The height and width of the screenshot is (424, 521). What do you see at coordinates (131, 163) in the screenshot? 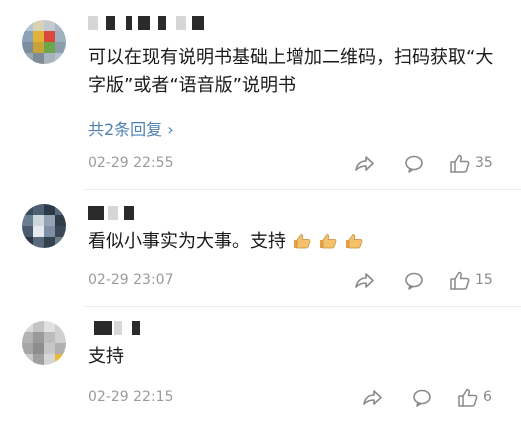
I see `comment-date: 02-29 22:55` at bounding box center [131, 163].